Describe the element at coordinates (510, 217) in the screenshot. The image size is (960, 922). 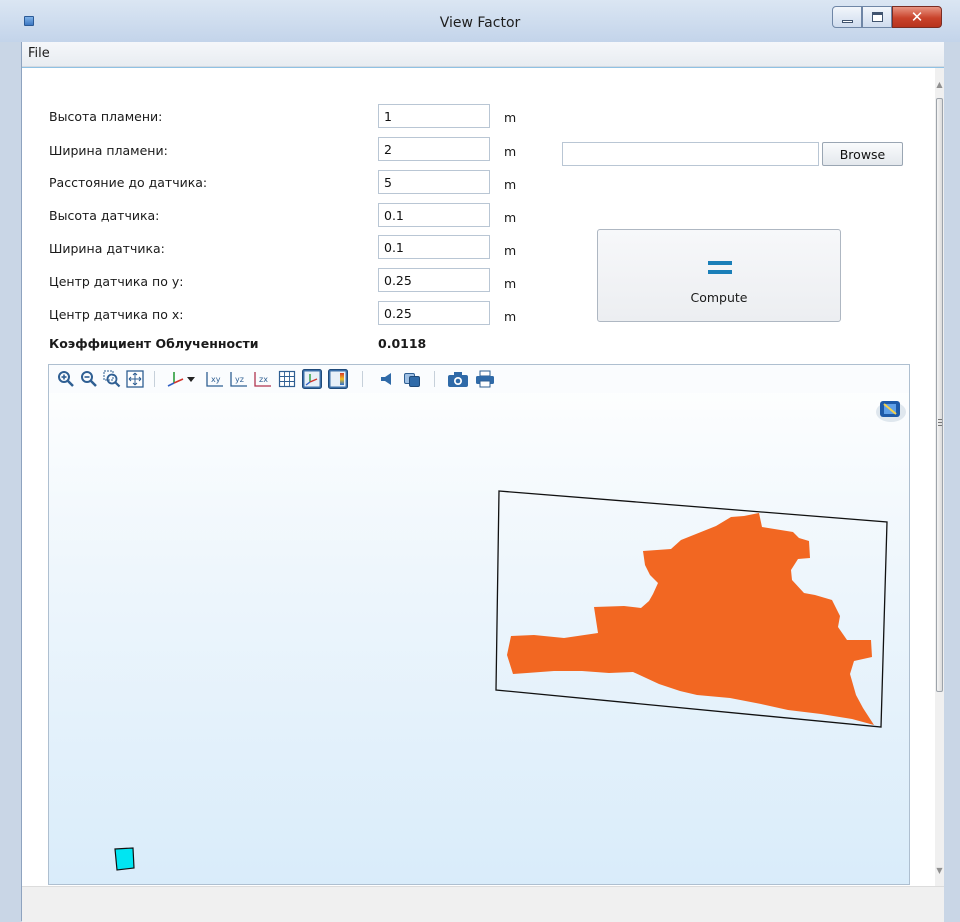
I see `sensor-height-unit: m` at that location.